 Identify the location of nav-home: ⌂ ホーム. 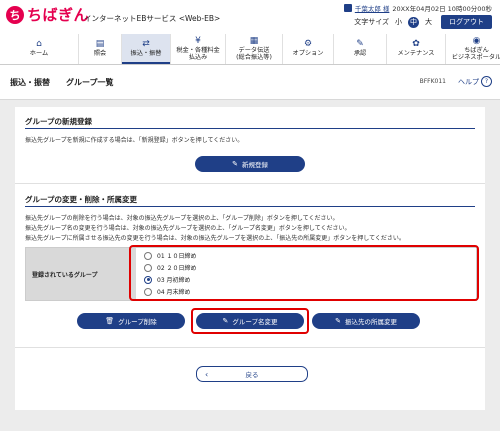
(39, 49).